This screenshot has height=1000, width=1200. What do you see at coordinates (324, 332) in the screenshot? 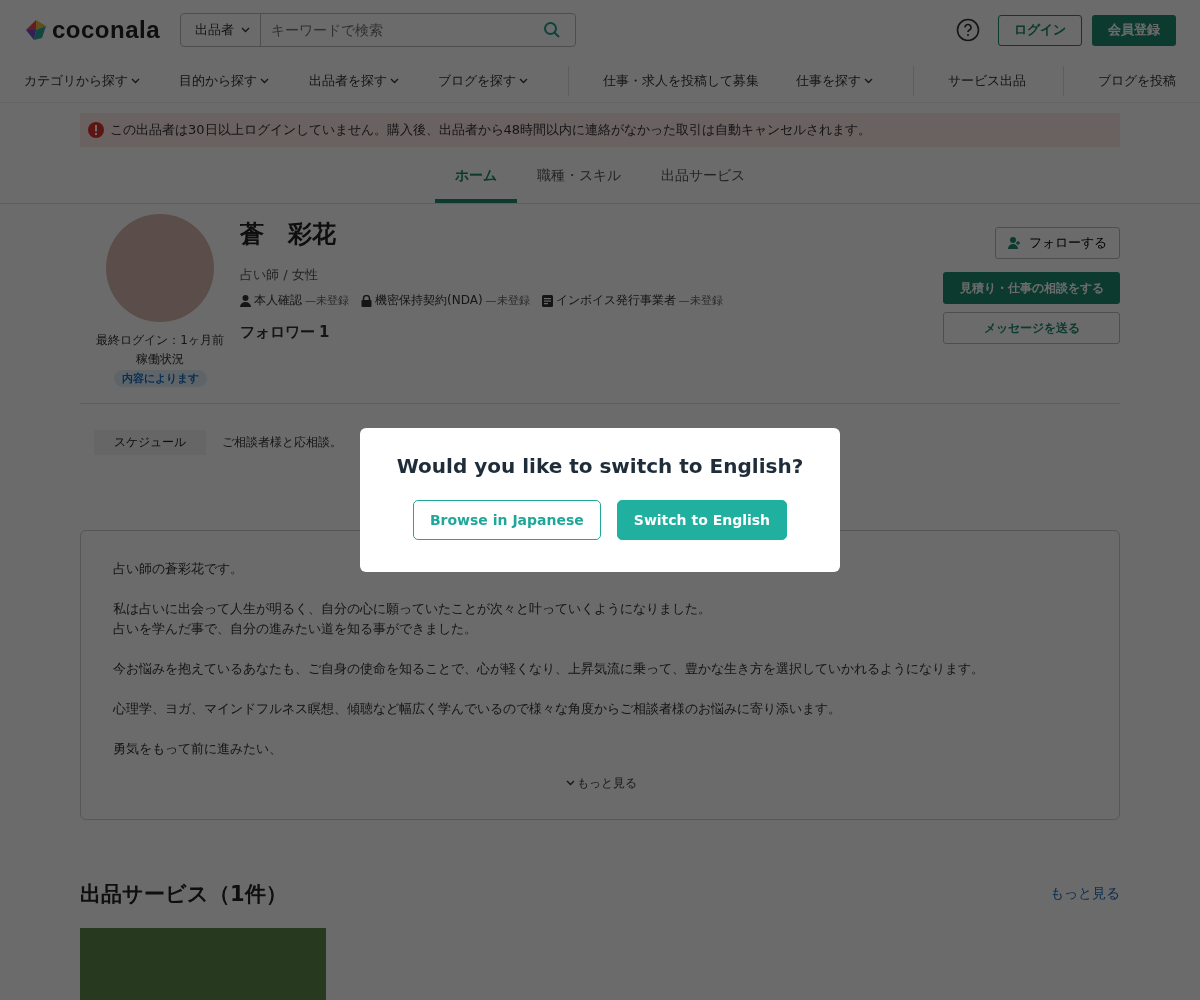
I see `followers-count: 1` at bounding box center [324, 332].